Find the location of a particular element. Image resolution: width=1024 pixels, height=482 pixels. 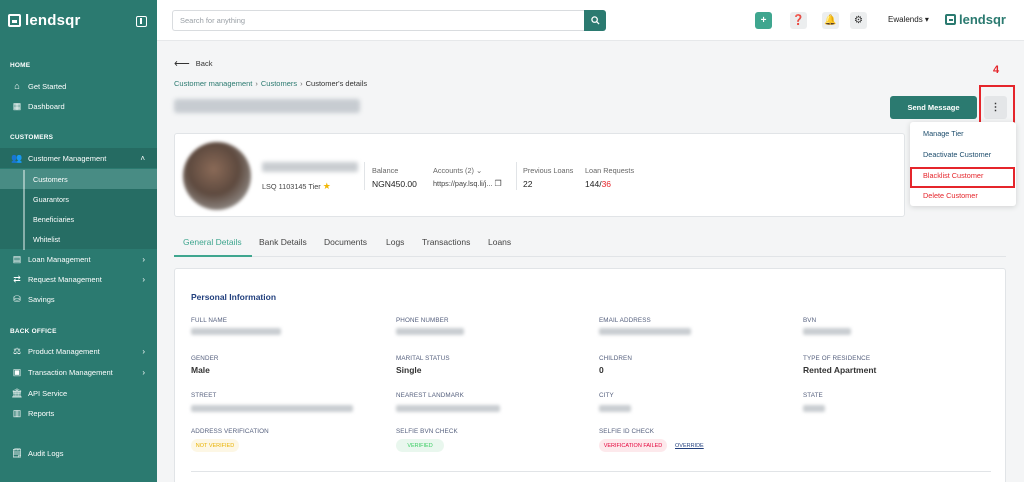

arrow-left-icon: ⟵ is located at coordinates (182, 64).